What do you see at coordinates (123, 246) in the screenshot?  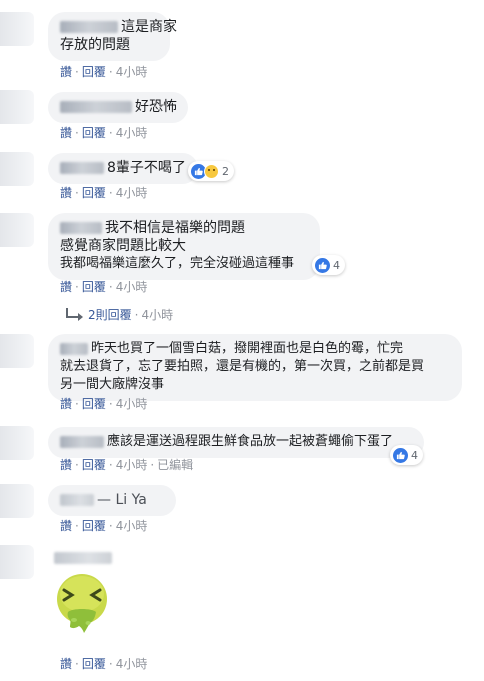 I see `comment-text: 感覺商家問題比較大` at bounding box center [123, 246].